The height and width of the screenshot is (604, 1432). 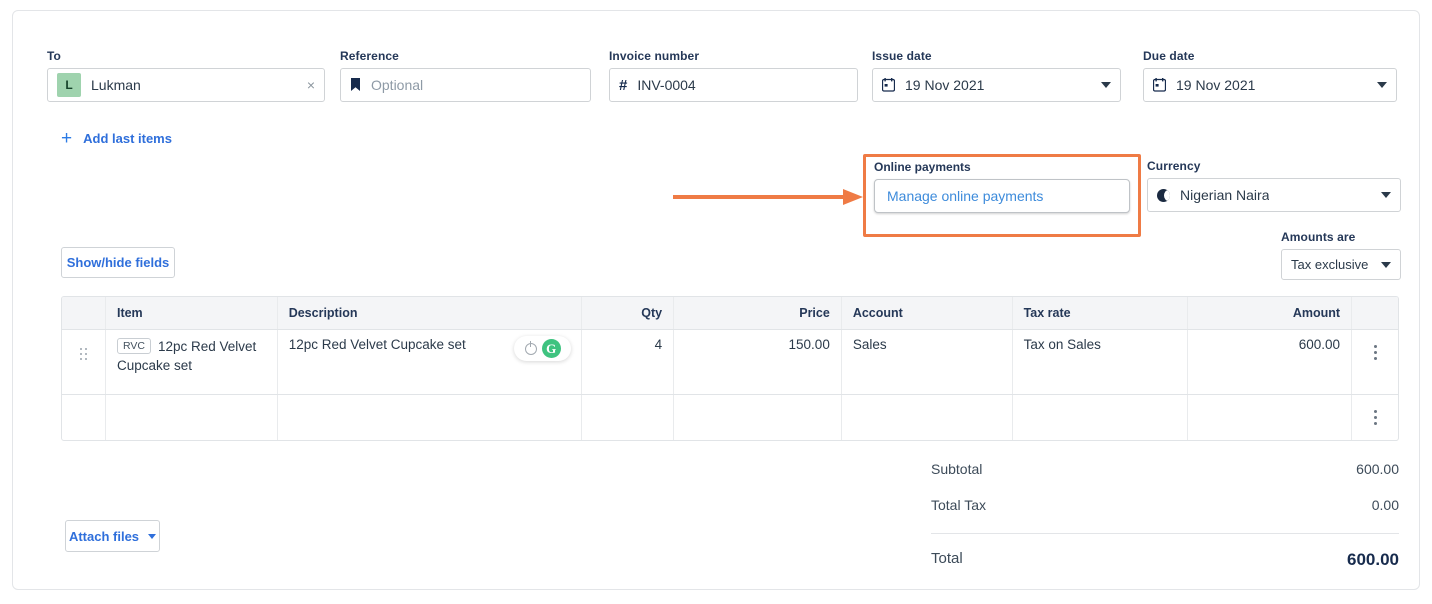 What do you see at coordinates (927, 362) in the screenshot?
I see `cell-account: Sales` at bounding box center [927, 362].